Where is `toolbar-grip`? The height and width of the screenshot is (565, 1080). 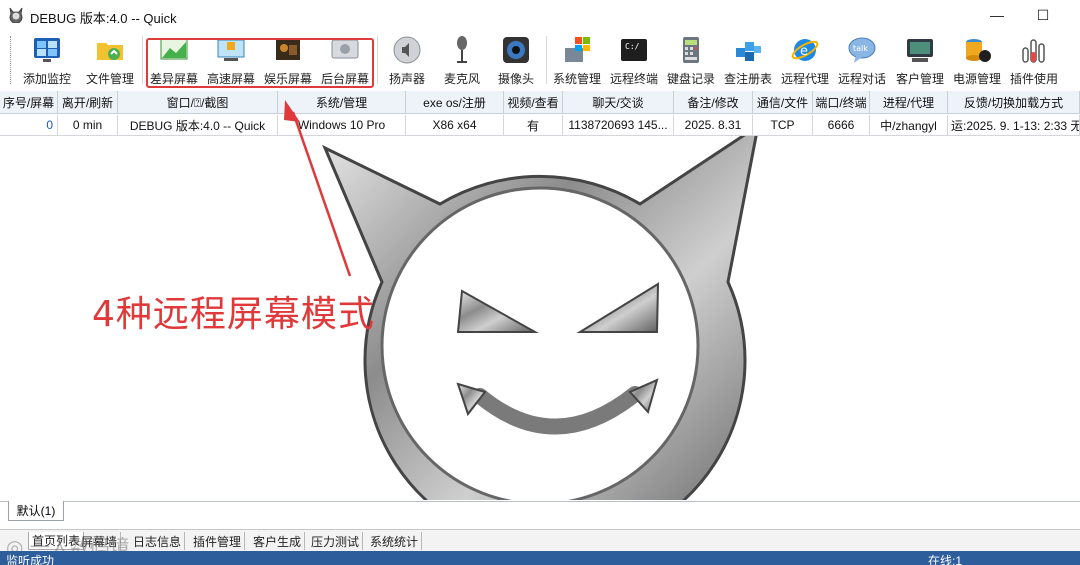 toolbar-grip is located at coordinates (11, 60).